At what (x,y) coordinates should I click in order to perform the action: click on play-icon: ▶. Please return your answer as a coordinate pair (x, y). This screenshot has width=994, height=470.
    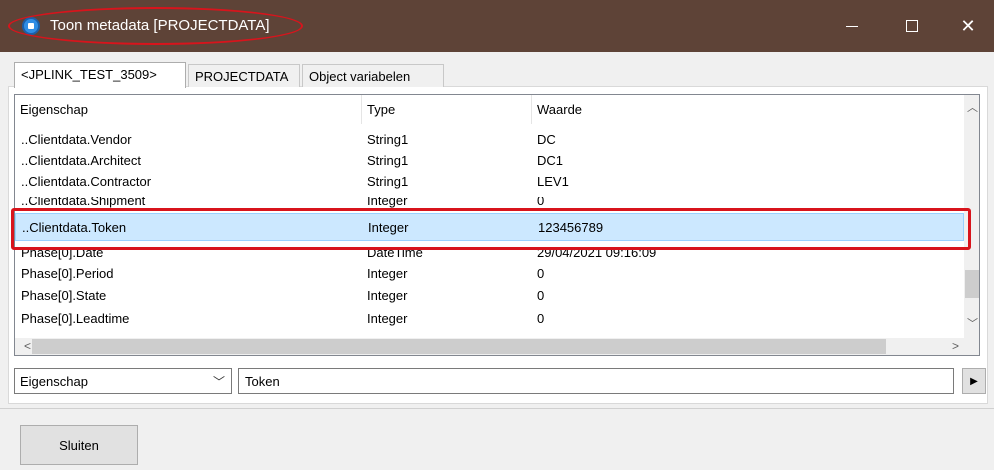
    Looking at the image, I should click on (974, 381).